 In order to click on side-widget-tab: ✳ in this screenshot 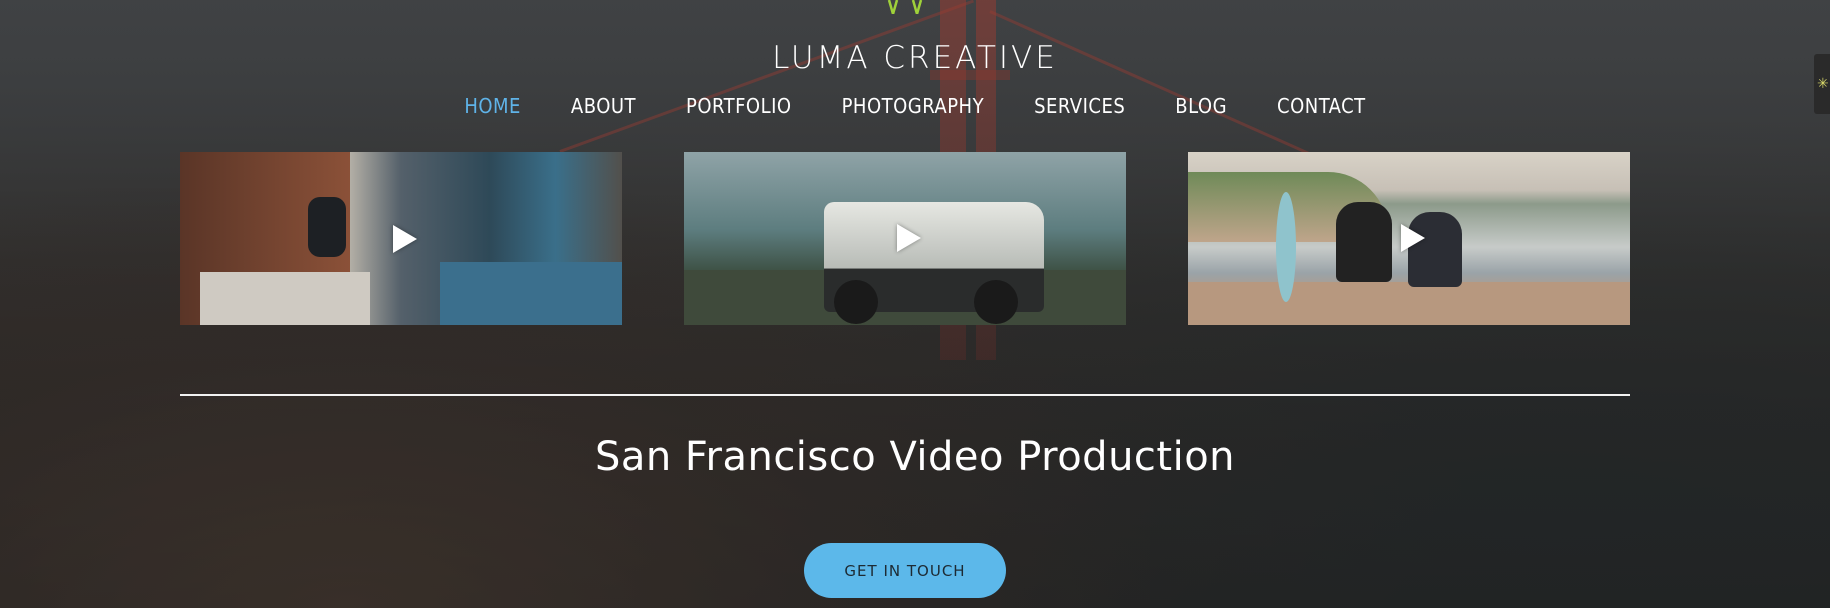, I will do `click(1822, 84)`.